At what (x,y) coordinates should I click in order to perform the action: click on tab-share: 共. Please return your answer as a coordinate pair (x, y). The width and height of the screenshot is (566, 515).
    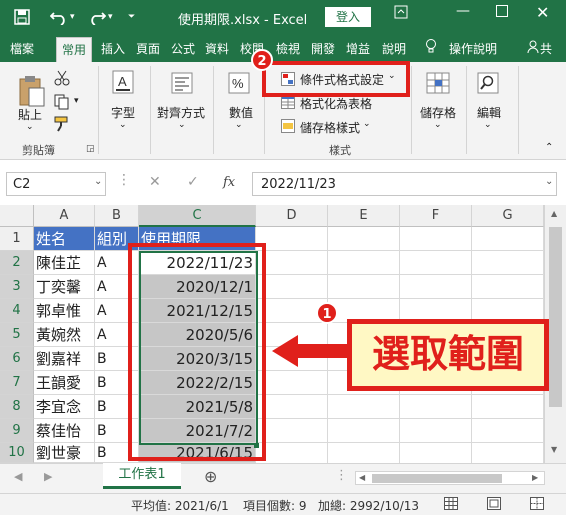
    Looking at the image, I should click on (546, 48).